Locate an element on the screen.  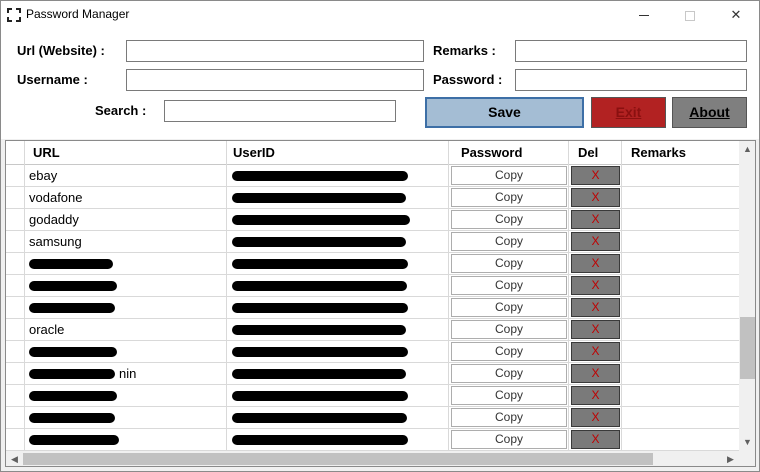
table-row: nin Copy X is located at coordinates (372, 374).